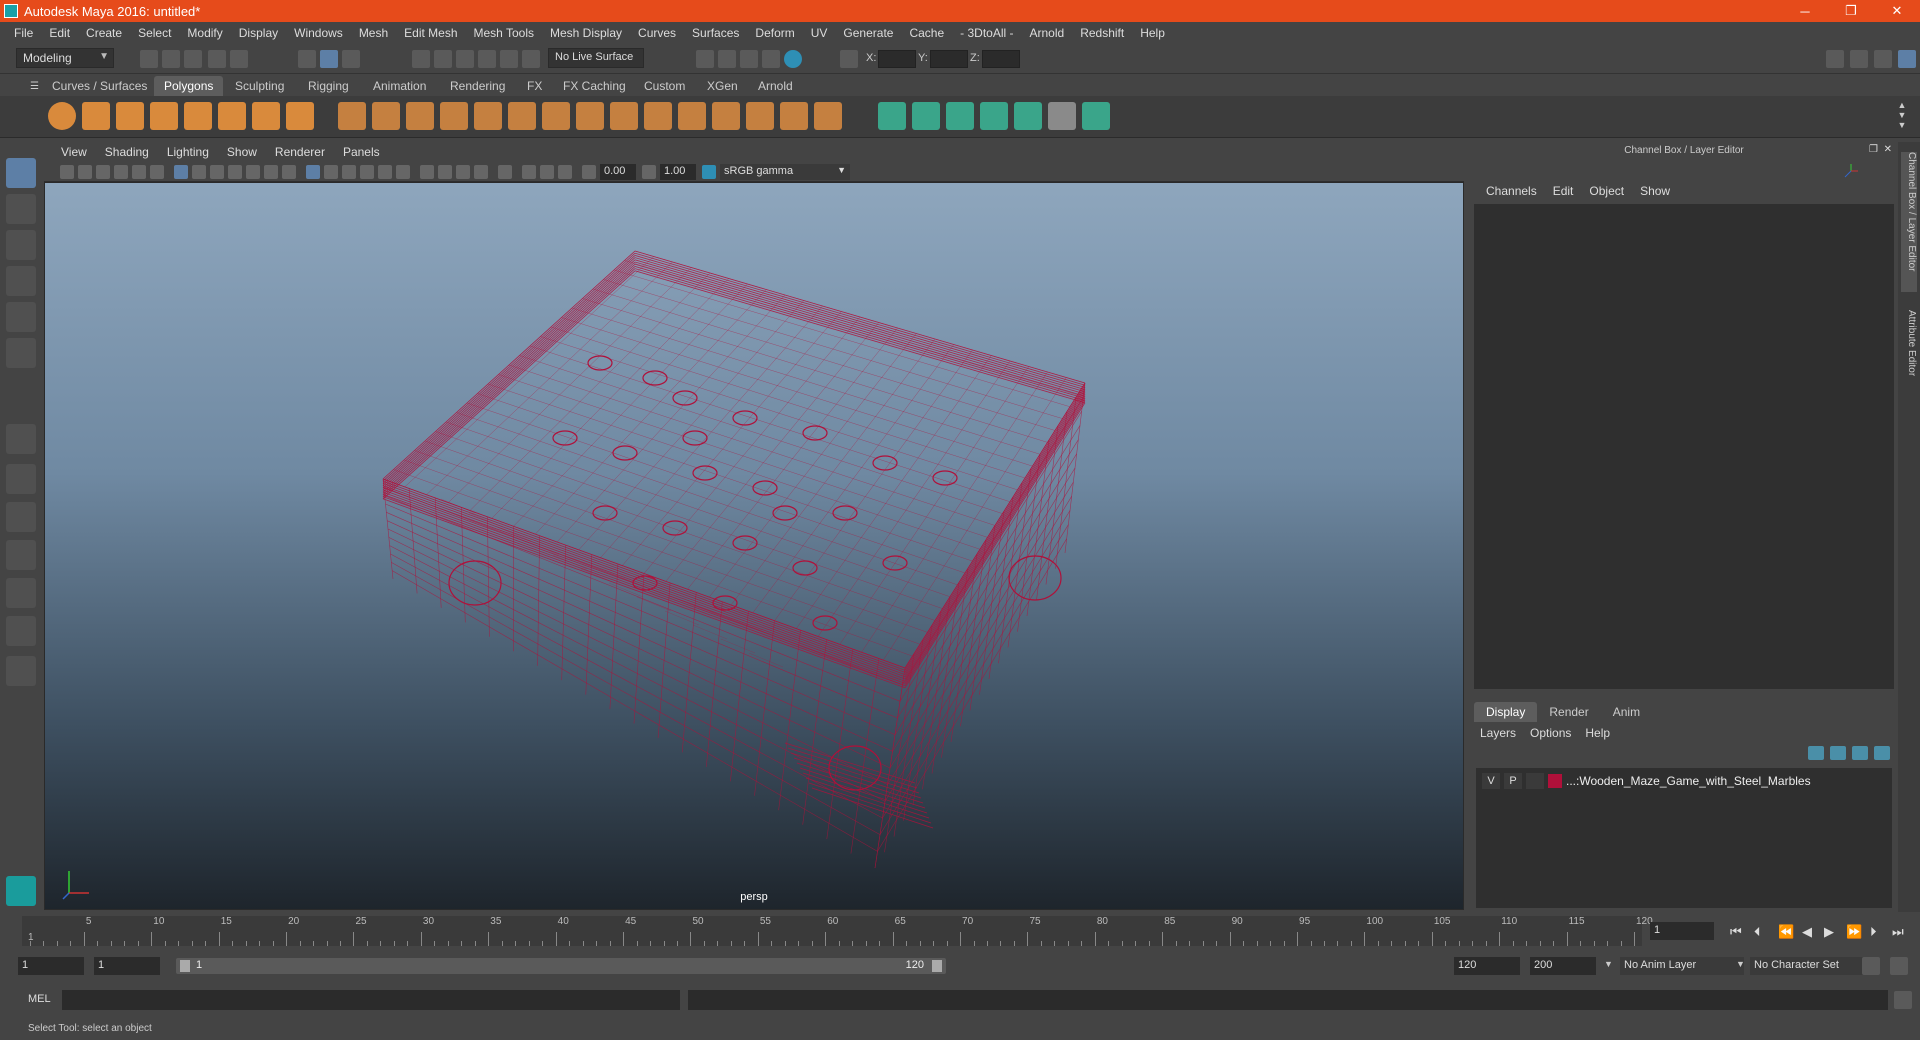  What do you see at coordinates (1563, 966) in the screenshot?
I see `animation-end-field: 200` at bounding box center [1563, 966].